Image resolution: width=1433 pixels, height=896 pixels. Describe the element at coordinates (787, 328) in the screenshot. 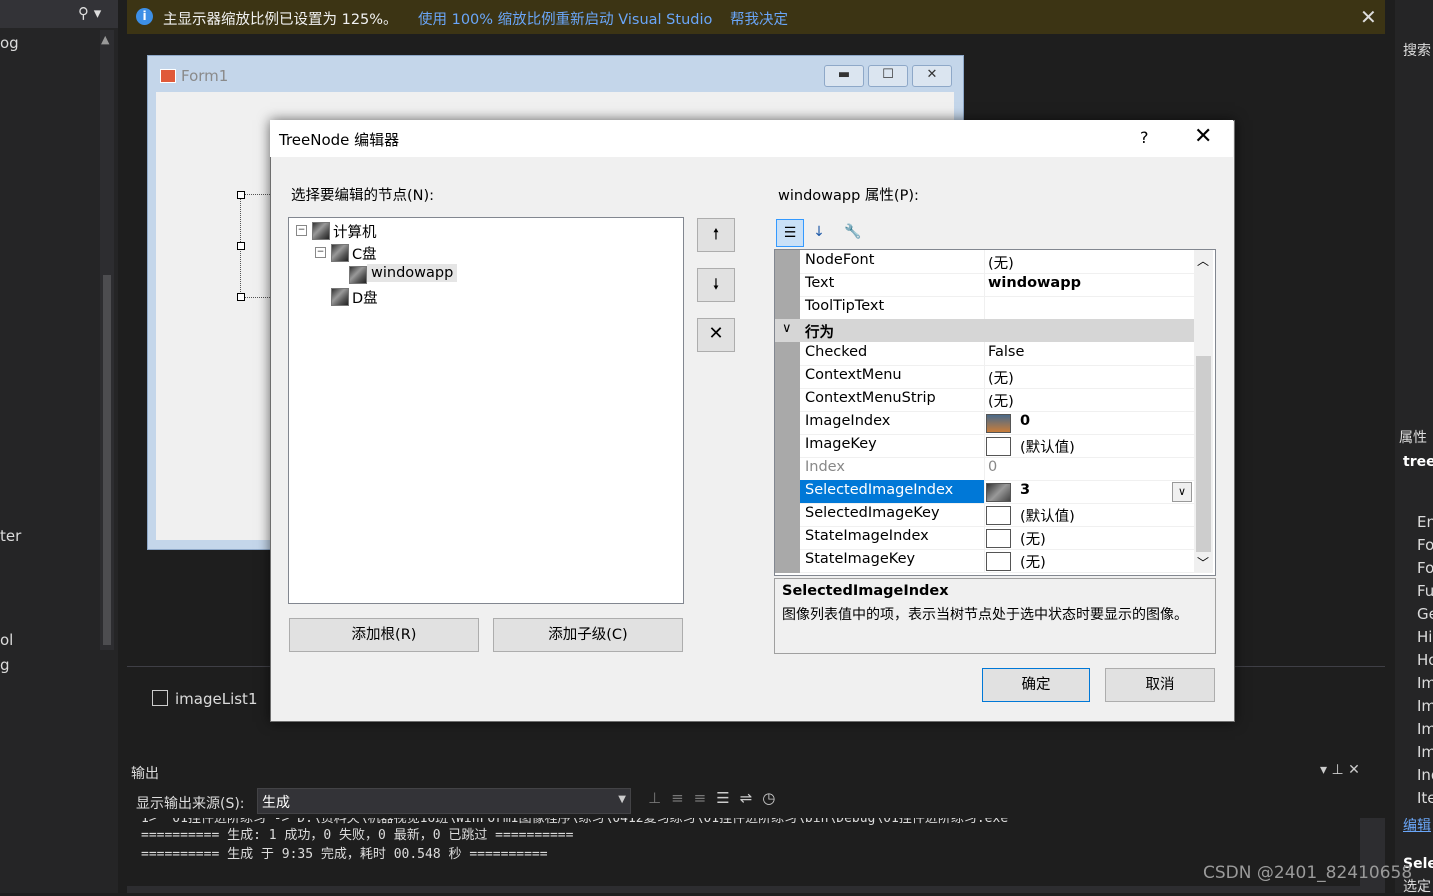

I see `chevron-down-icon: ∨` at that location.